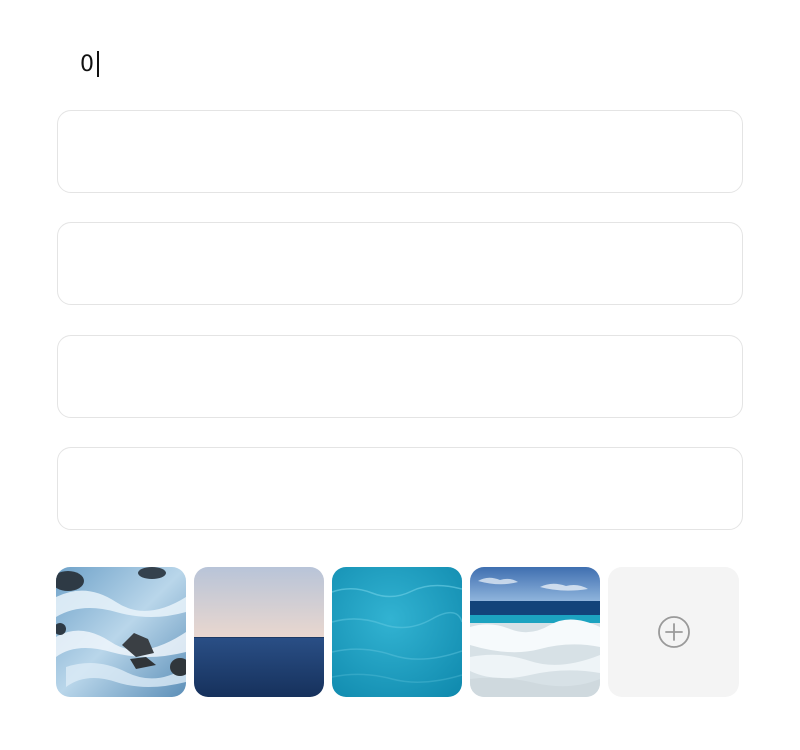 The width and height of the screenshot is (800, 750). I want to click on waves-rocks-image, so click(121, 632).